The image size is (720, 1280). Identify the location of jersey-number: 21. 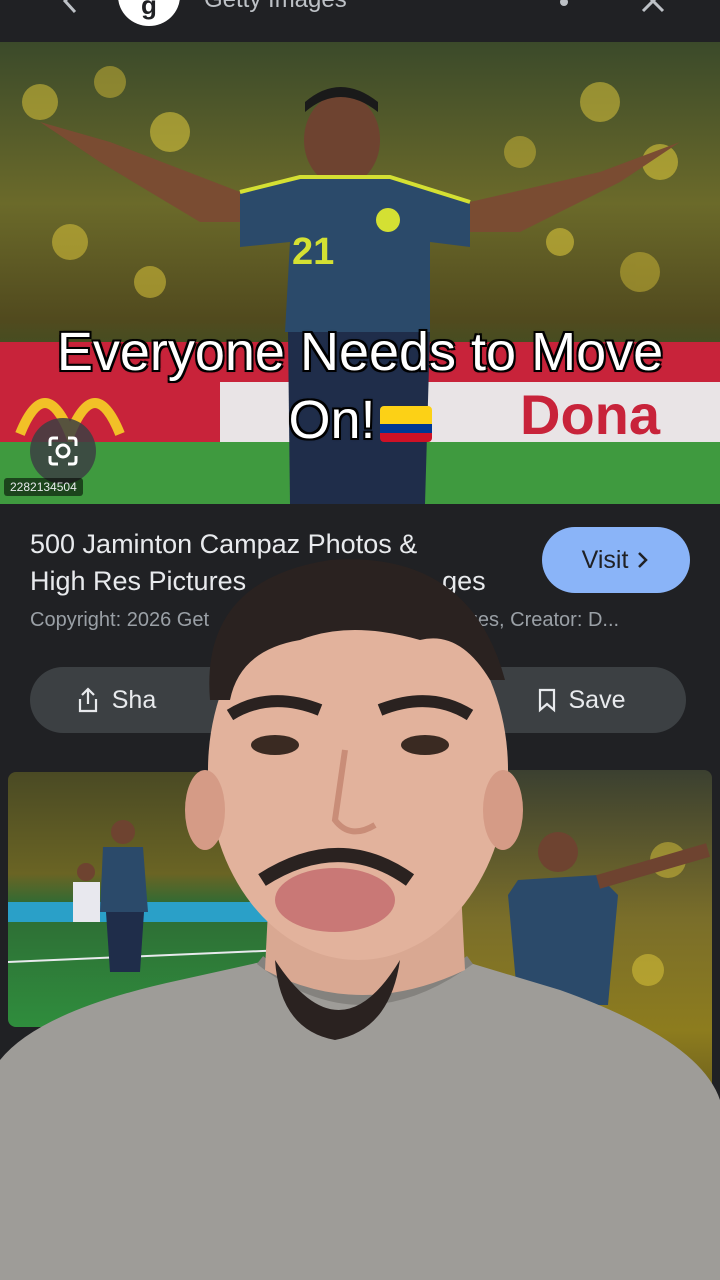
(313, 252).